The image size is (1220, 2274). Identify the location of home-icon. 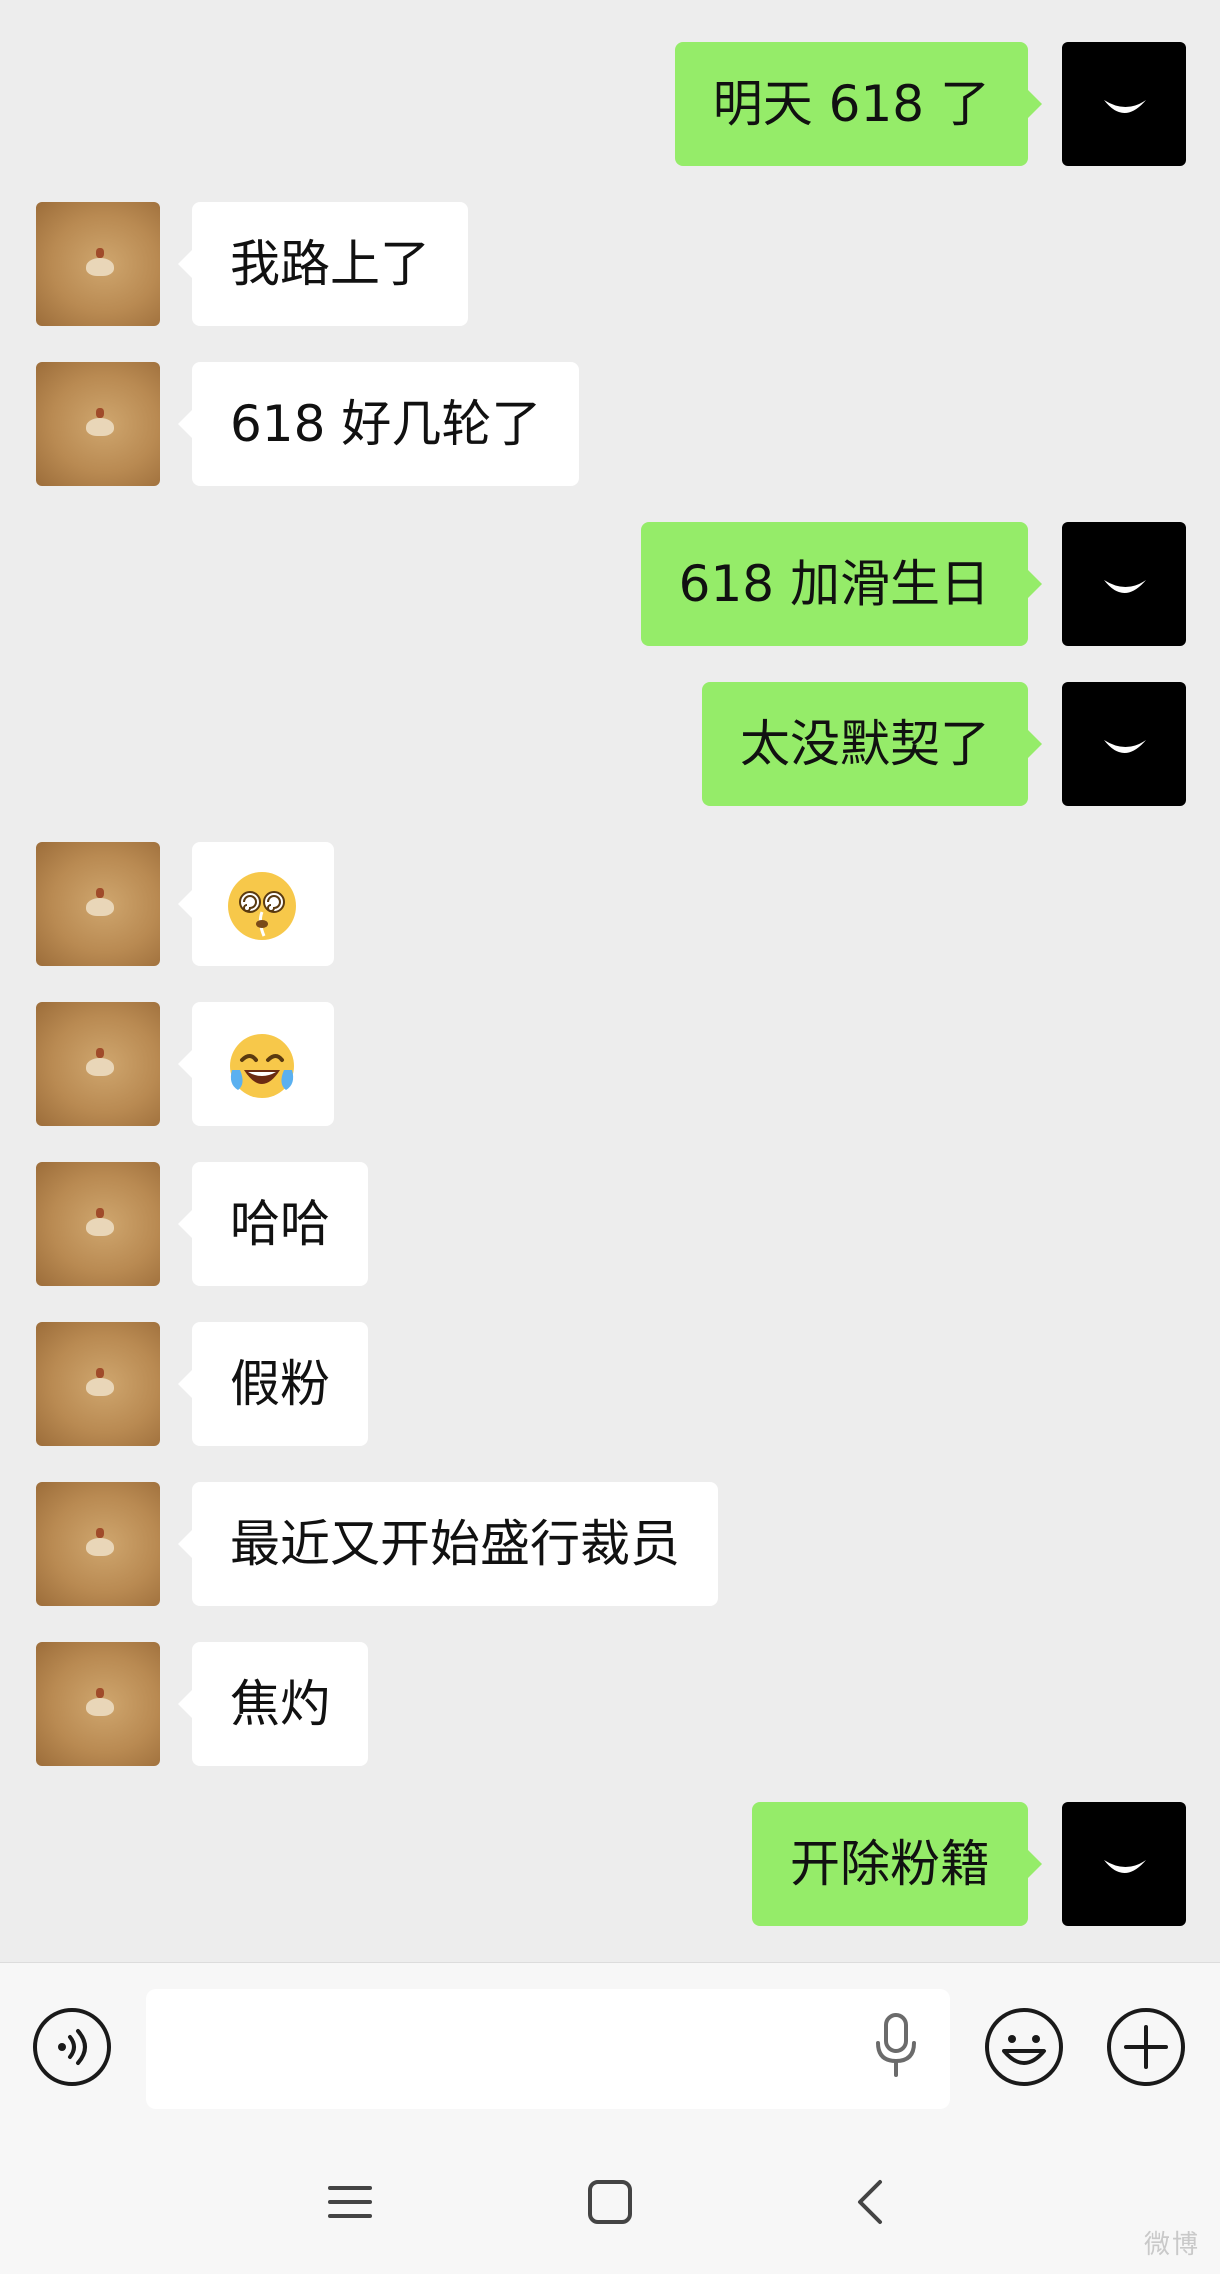
(610, 2202).